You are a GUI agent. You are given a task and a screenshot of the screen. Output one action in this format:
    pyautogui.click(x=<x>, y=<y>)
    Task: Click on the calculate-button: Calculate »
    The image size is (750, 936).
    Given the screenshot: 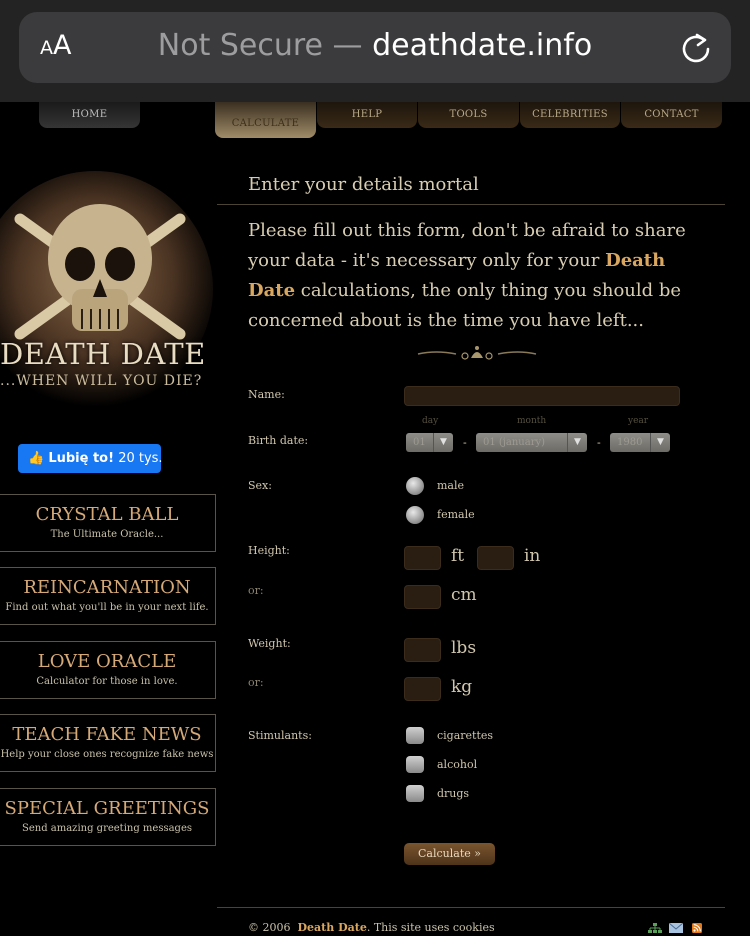 What is the action you would take?
    pyautogui.click(x=449, y=854)
    